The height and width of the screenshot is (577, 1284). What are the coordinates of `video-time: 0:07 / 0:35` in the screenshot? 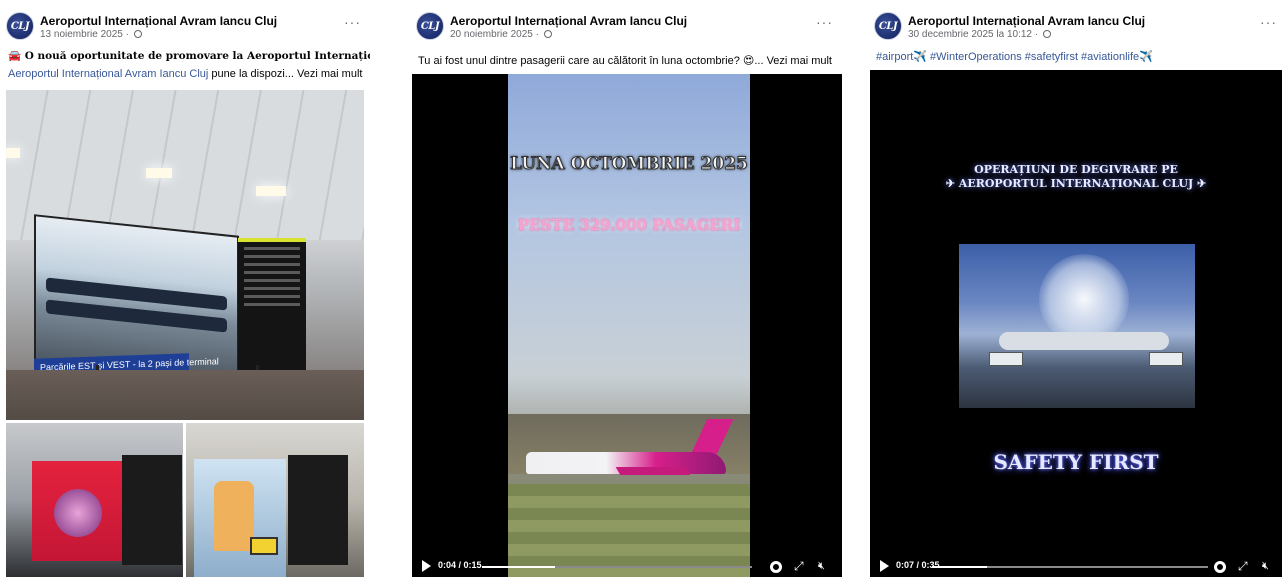 It's located at (918, 565).